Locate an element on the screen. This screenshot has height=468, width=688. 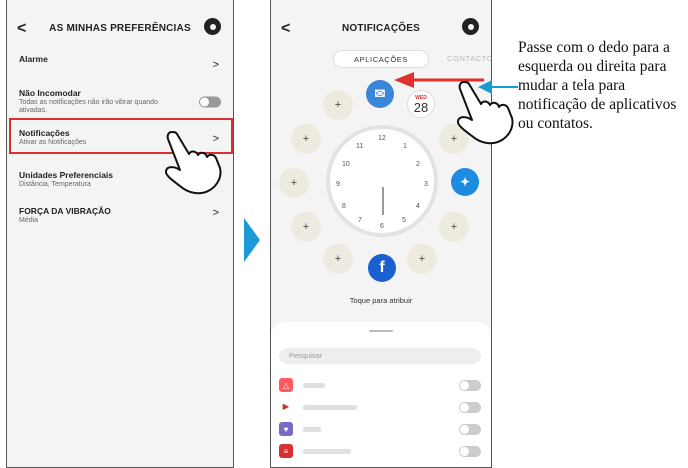
header: < NOTIFICAÇÕES is located at coordinates (381, 30).